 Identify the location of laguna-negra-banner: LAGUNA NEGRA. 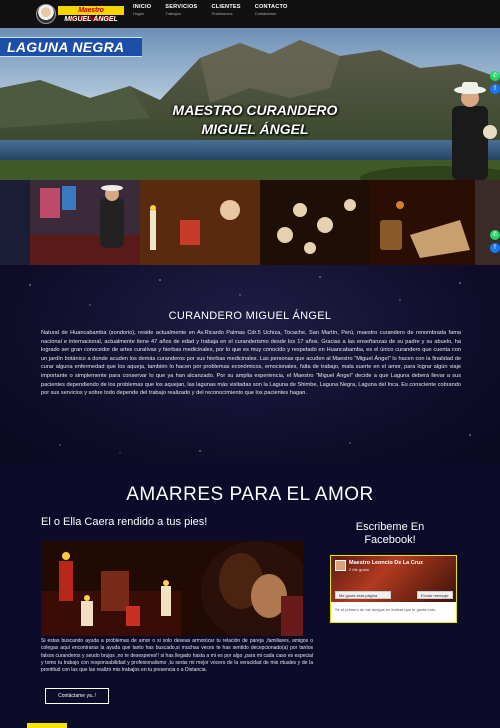
(71, 47).